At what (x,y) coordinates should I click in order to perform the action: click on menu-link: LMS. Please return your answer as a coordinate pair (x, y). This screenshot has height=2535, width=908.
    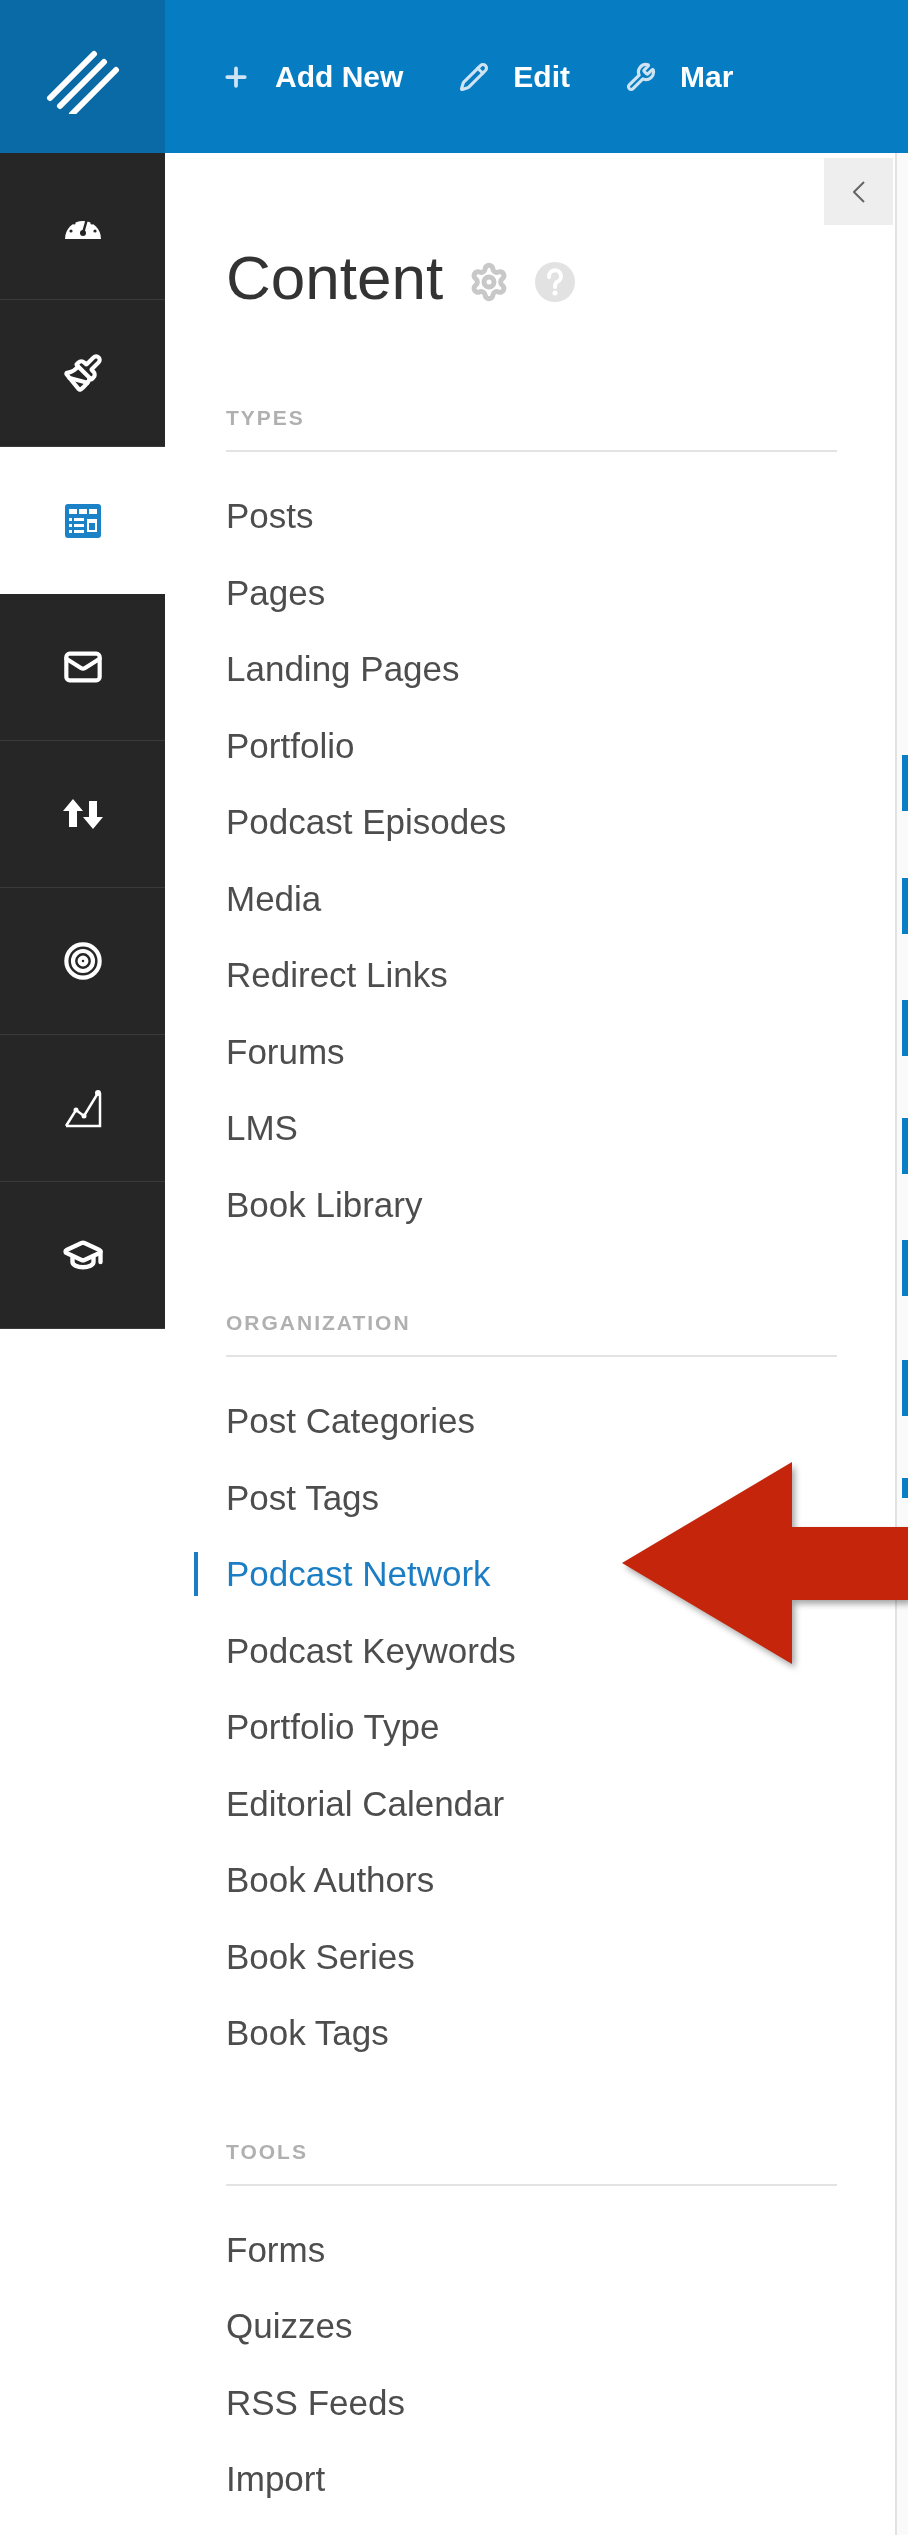
    Looking at the image, I should click on (262, 1128).